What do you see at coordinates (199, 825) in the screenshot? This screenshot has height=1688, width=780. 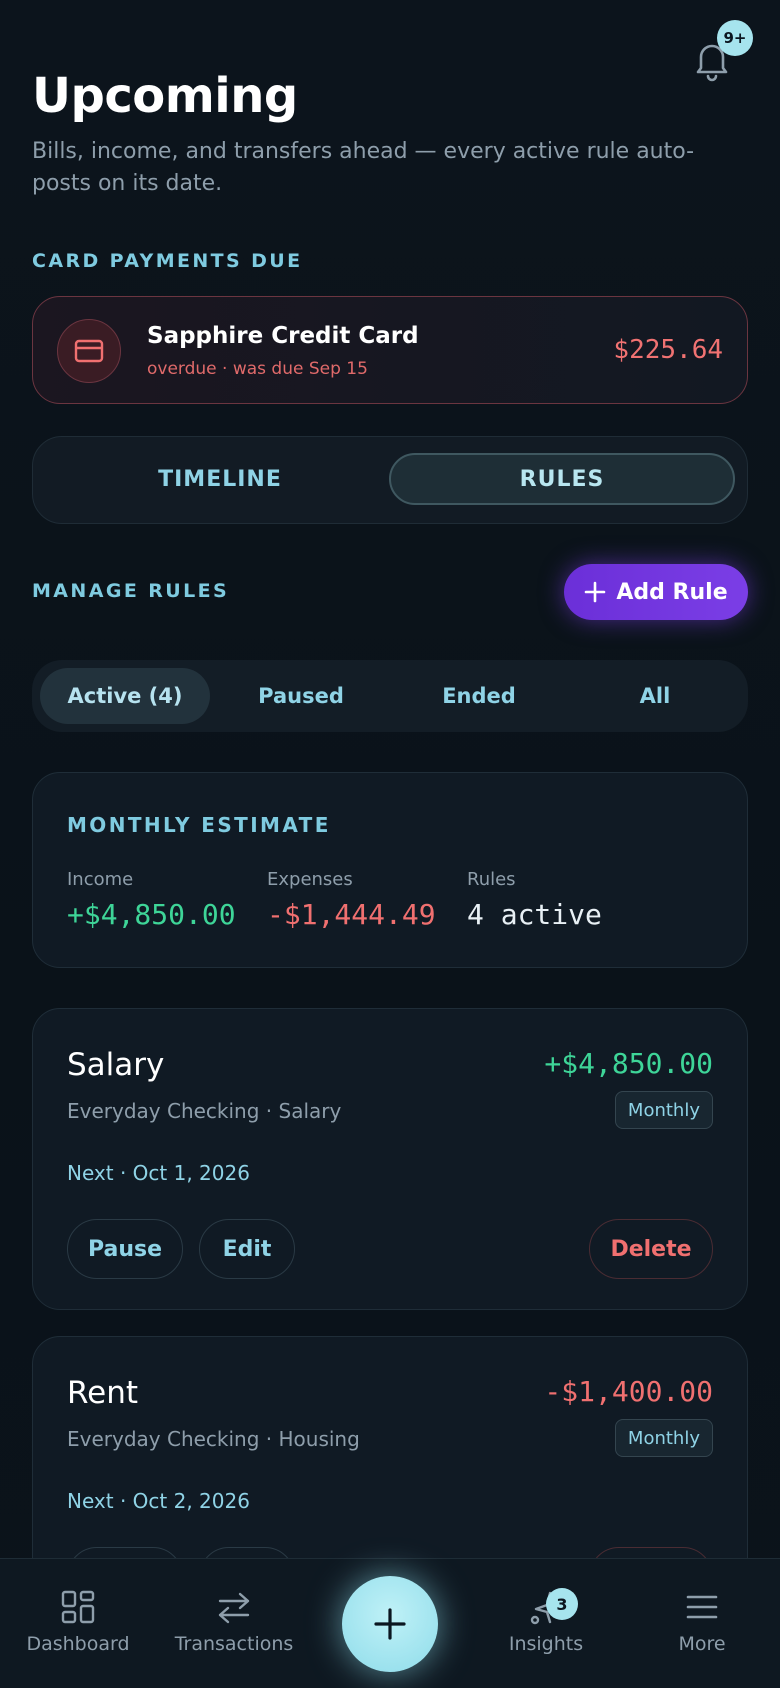 I see `estimate-title: MONTHLY ESTIMATE` at bounding box center [199, 825].